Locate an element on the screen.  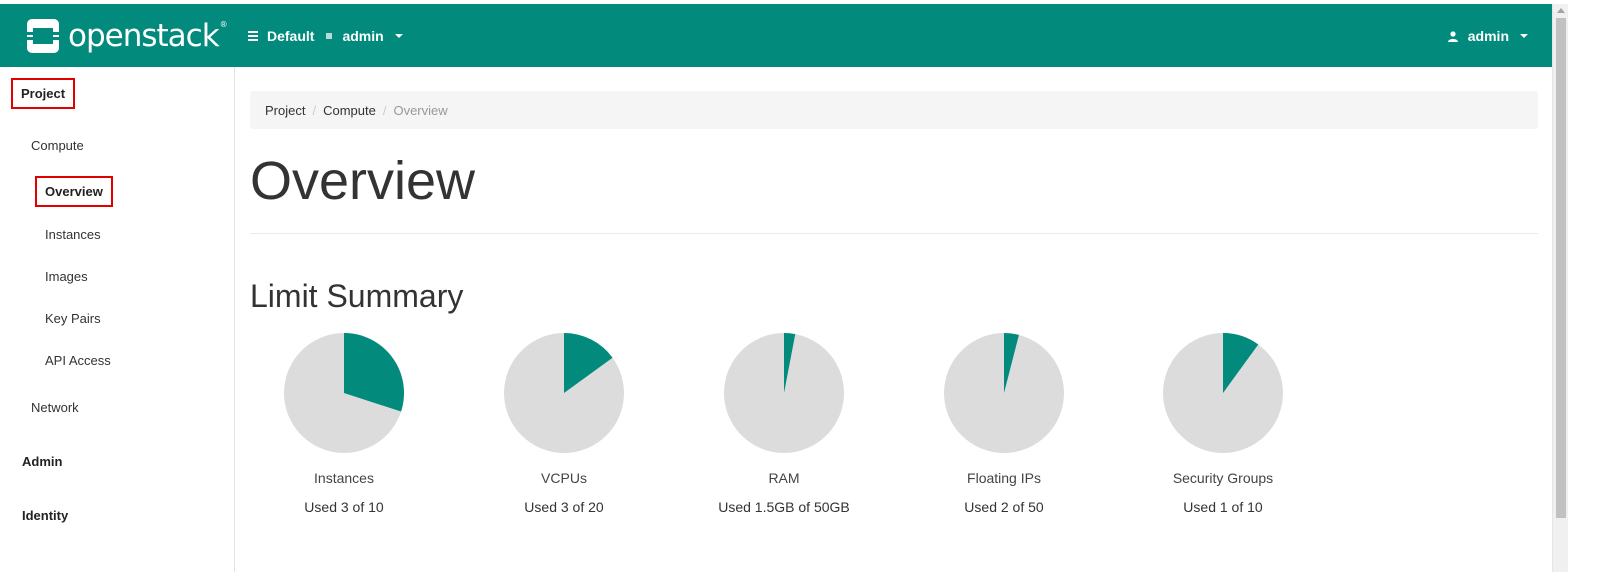
breadcrumb-project: Project is located at coordinates (285, 110).